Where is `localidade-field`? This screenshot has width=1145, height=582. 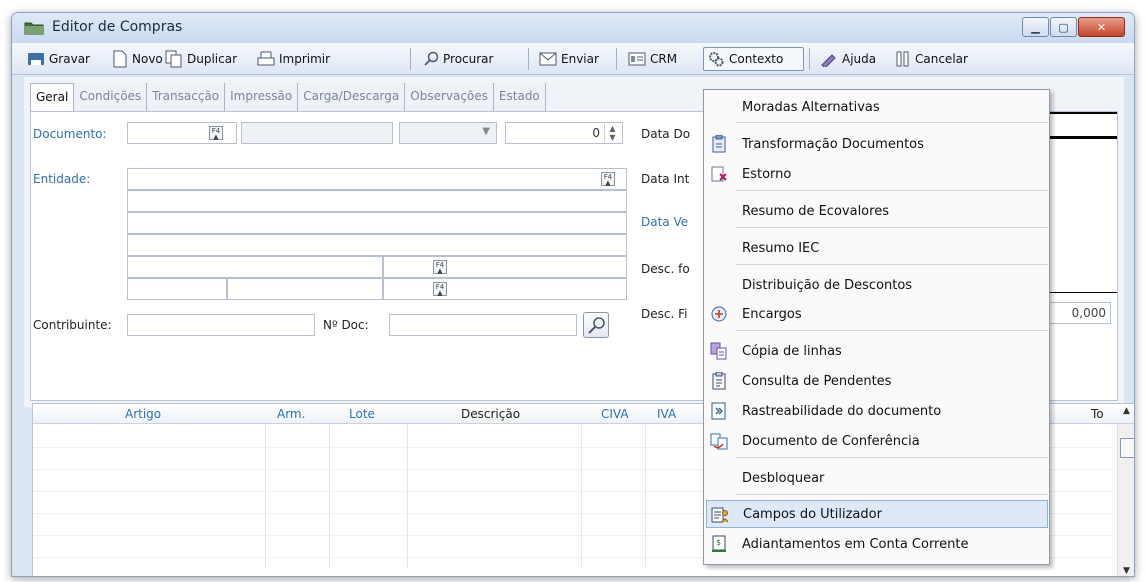
localidade-field is located at coordinates (255, 267).